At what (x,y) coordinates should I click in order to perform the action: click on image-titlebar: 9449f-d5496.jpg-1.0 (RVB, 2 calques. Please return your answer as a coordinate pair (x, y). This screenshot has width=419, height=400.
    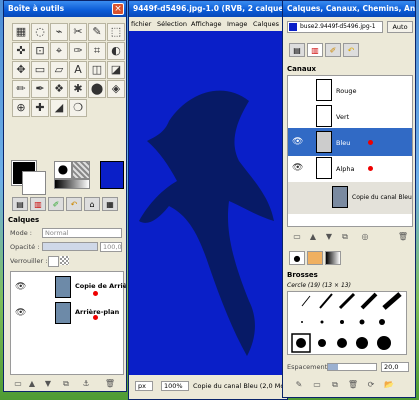
    Looking at the image, I should click on (208, 9).